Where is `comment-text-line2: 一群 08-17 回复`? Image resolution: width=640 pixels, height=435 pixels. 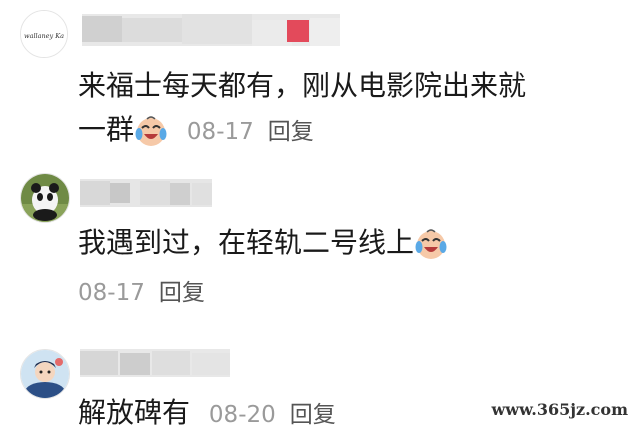
comment-text-line2: 一群 08-17 回复 is located at coordinates (196, 131).